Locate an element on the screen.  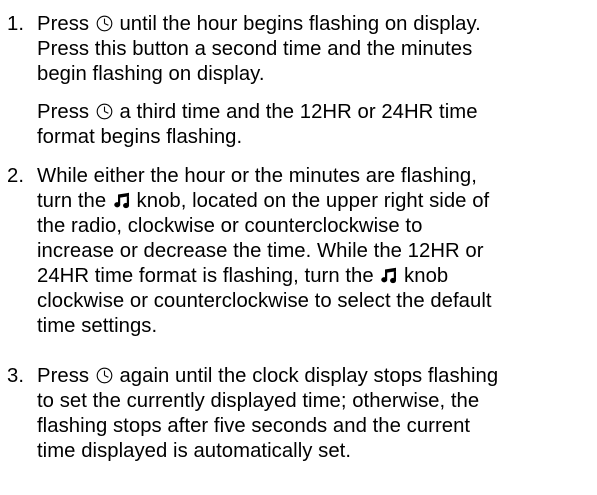
step-line: begin flashing on display. is located at coordinates (151, 74).